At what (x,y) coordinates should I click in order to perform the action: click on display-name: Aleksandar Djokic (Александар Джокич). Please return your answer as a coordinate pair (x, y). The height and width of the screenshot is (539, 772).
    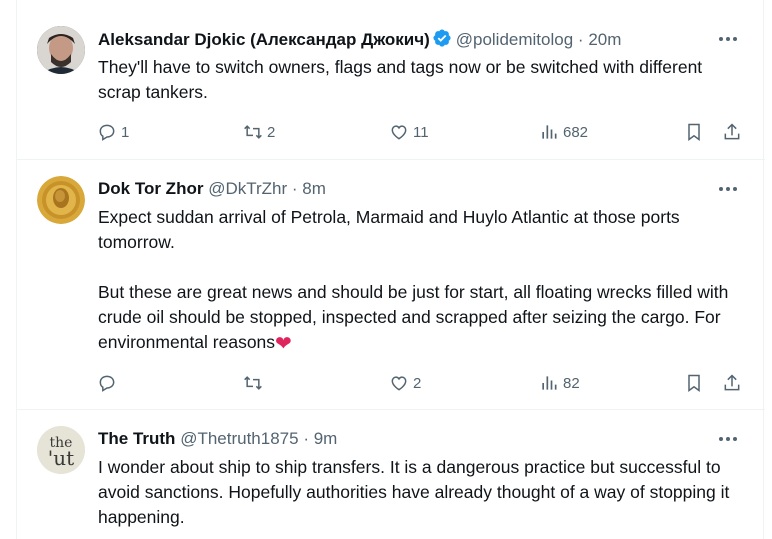
    Looking at the image, I should click on (264, 39).